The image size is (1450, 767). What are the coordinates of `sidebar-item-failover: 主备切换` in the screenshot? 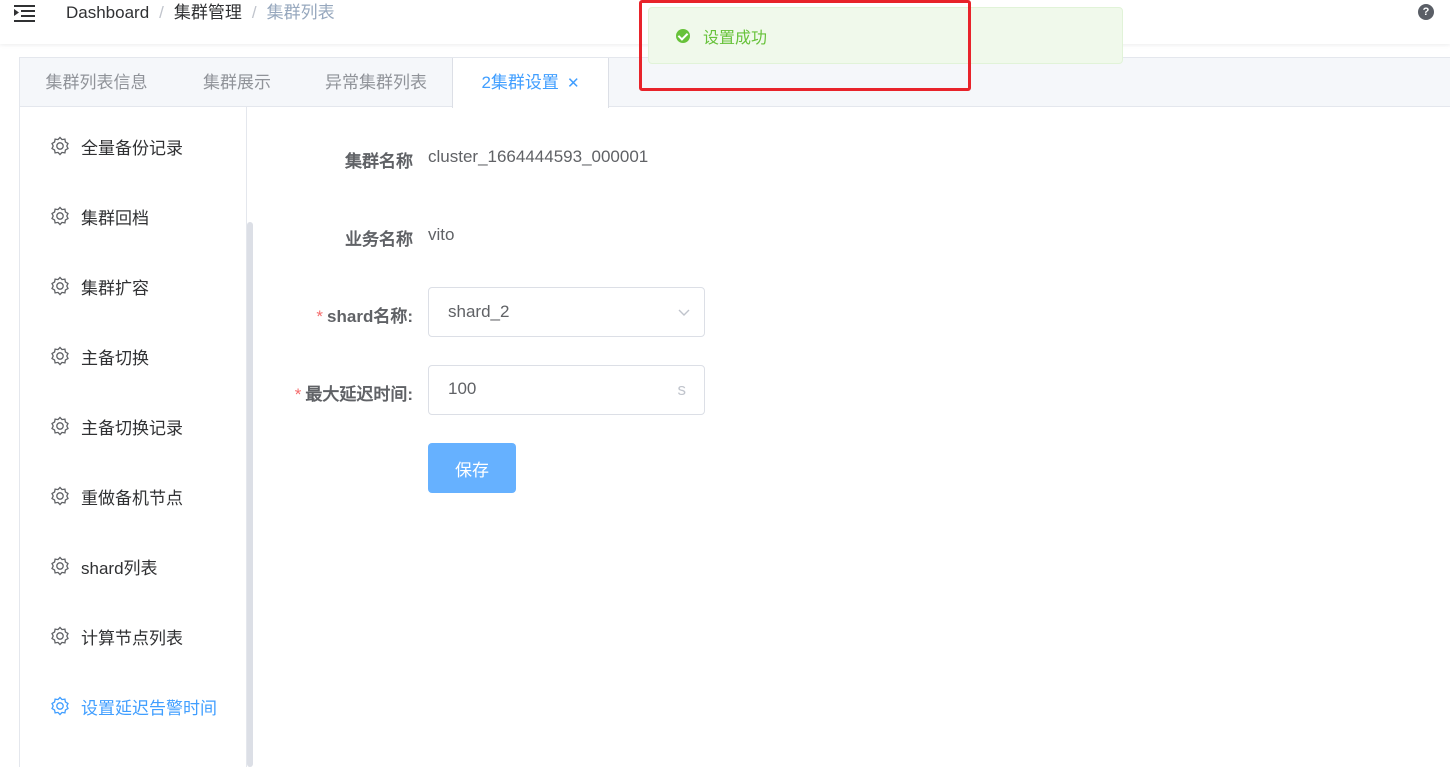 It's located at (133, 356).